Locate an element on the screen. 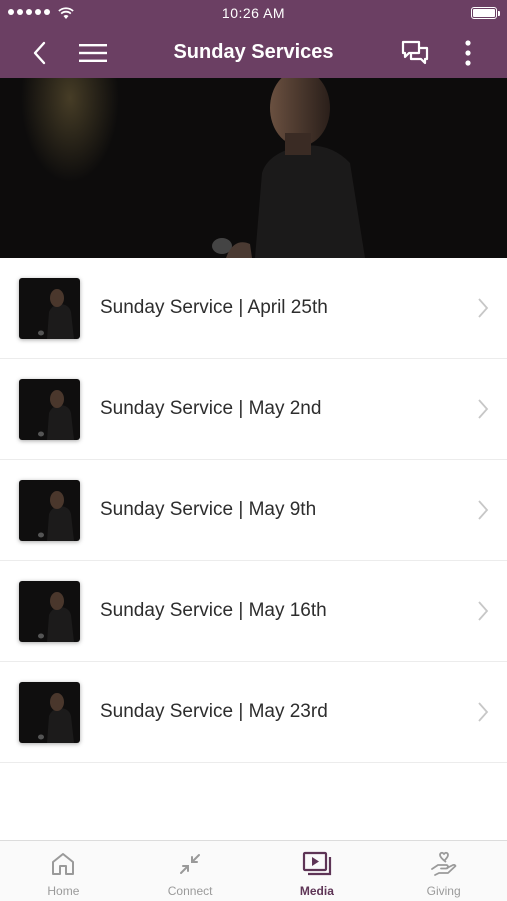 Image resolution: width=507 pixels, height=901 pixels. status-bar: 10:26 AM is located at coordinates (253, 14).